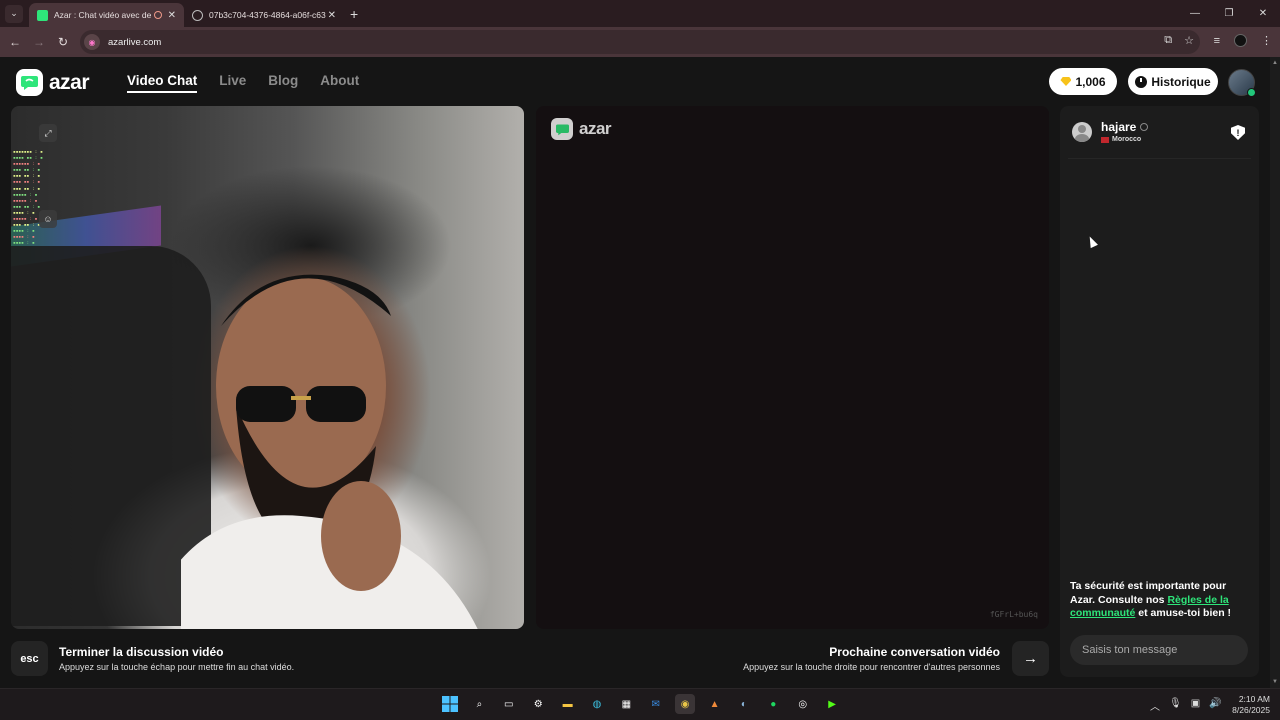 This screenshot has width=1280, height=720. What do you see at coordinates (1183, 613) in the screenshot?
I see `safety-text-end: et amuse-toi bien !` at bounding box center [1183, 613].